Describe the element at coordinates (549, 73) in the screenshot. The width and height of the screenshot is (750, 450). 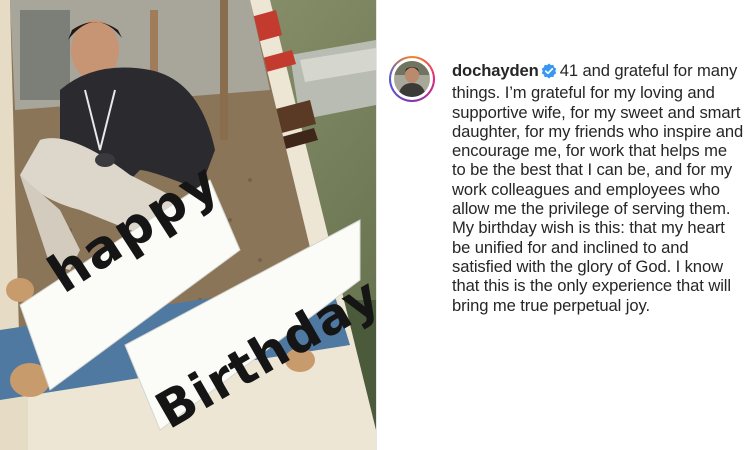
I see `verified-badge-icon` at that location.